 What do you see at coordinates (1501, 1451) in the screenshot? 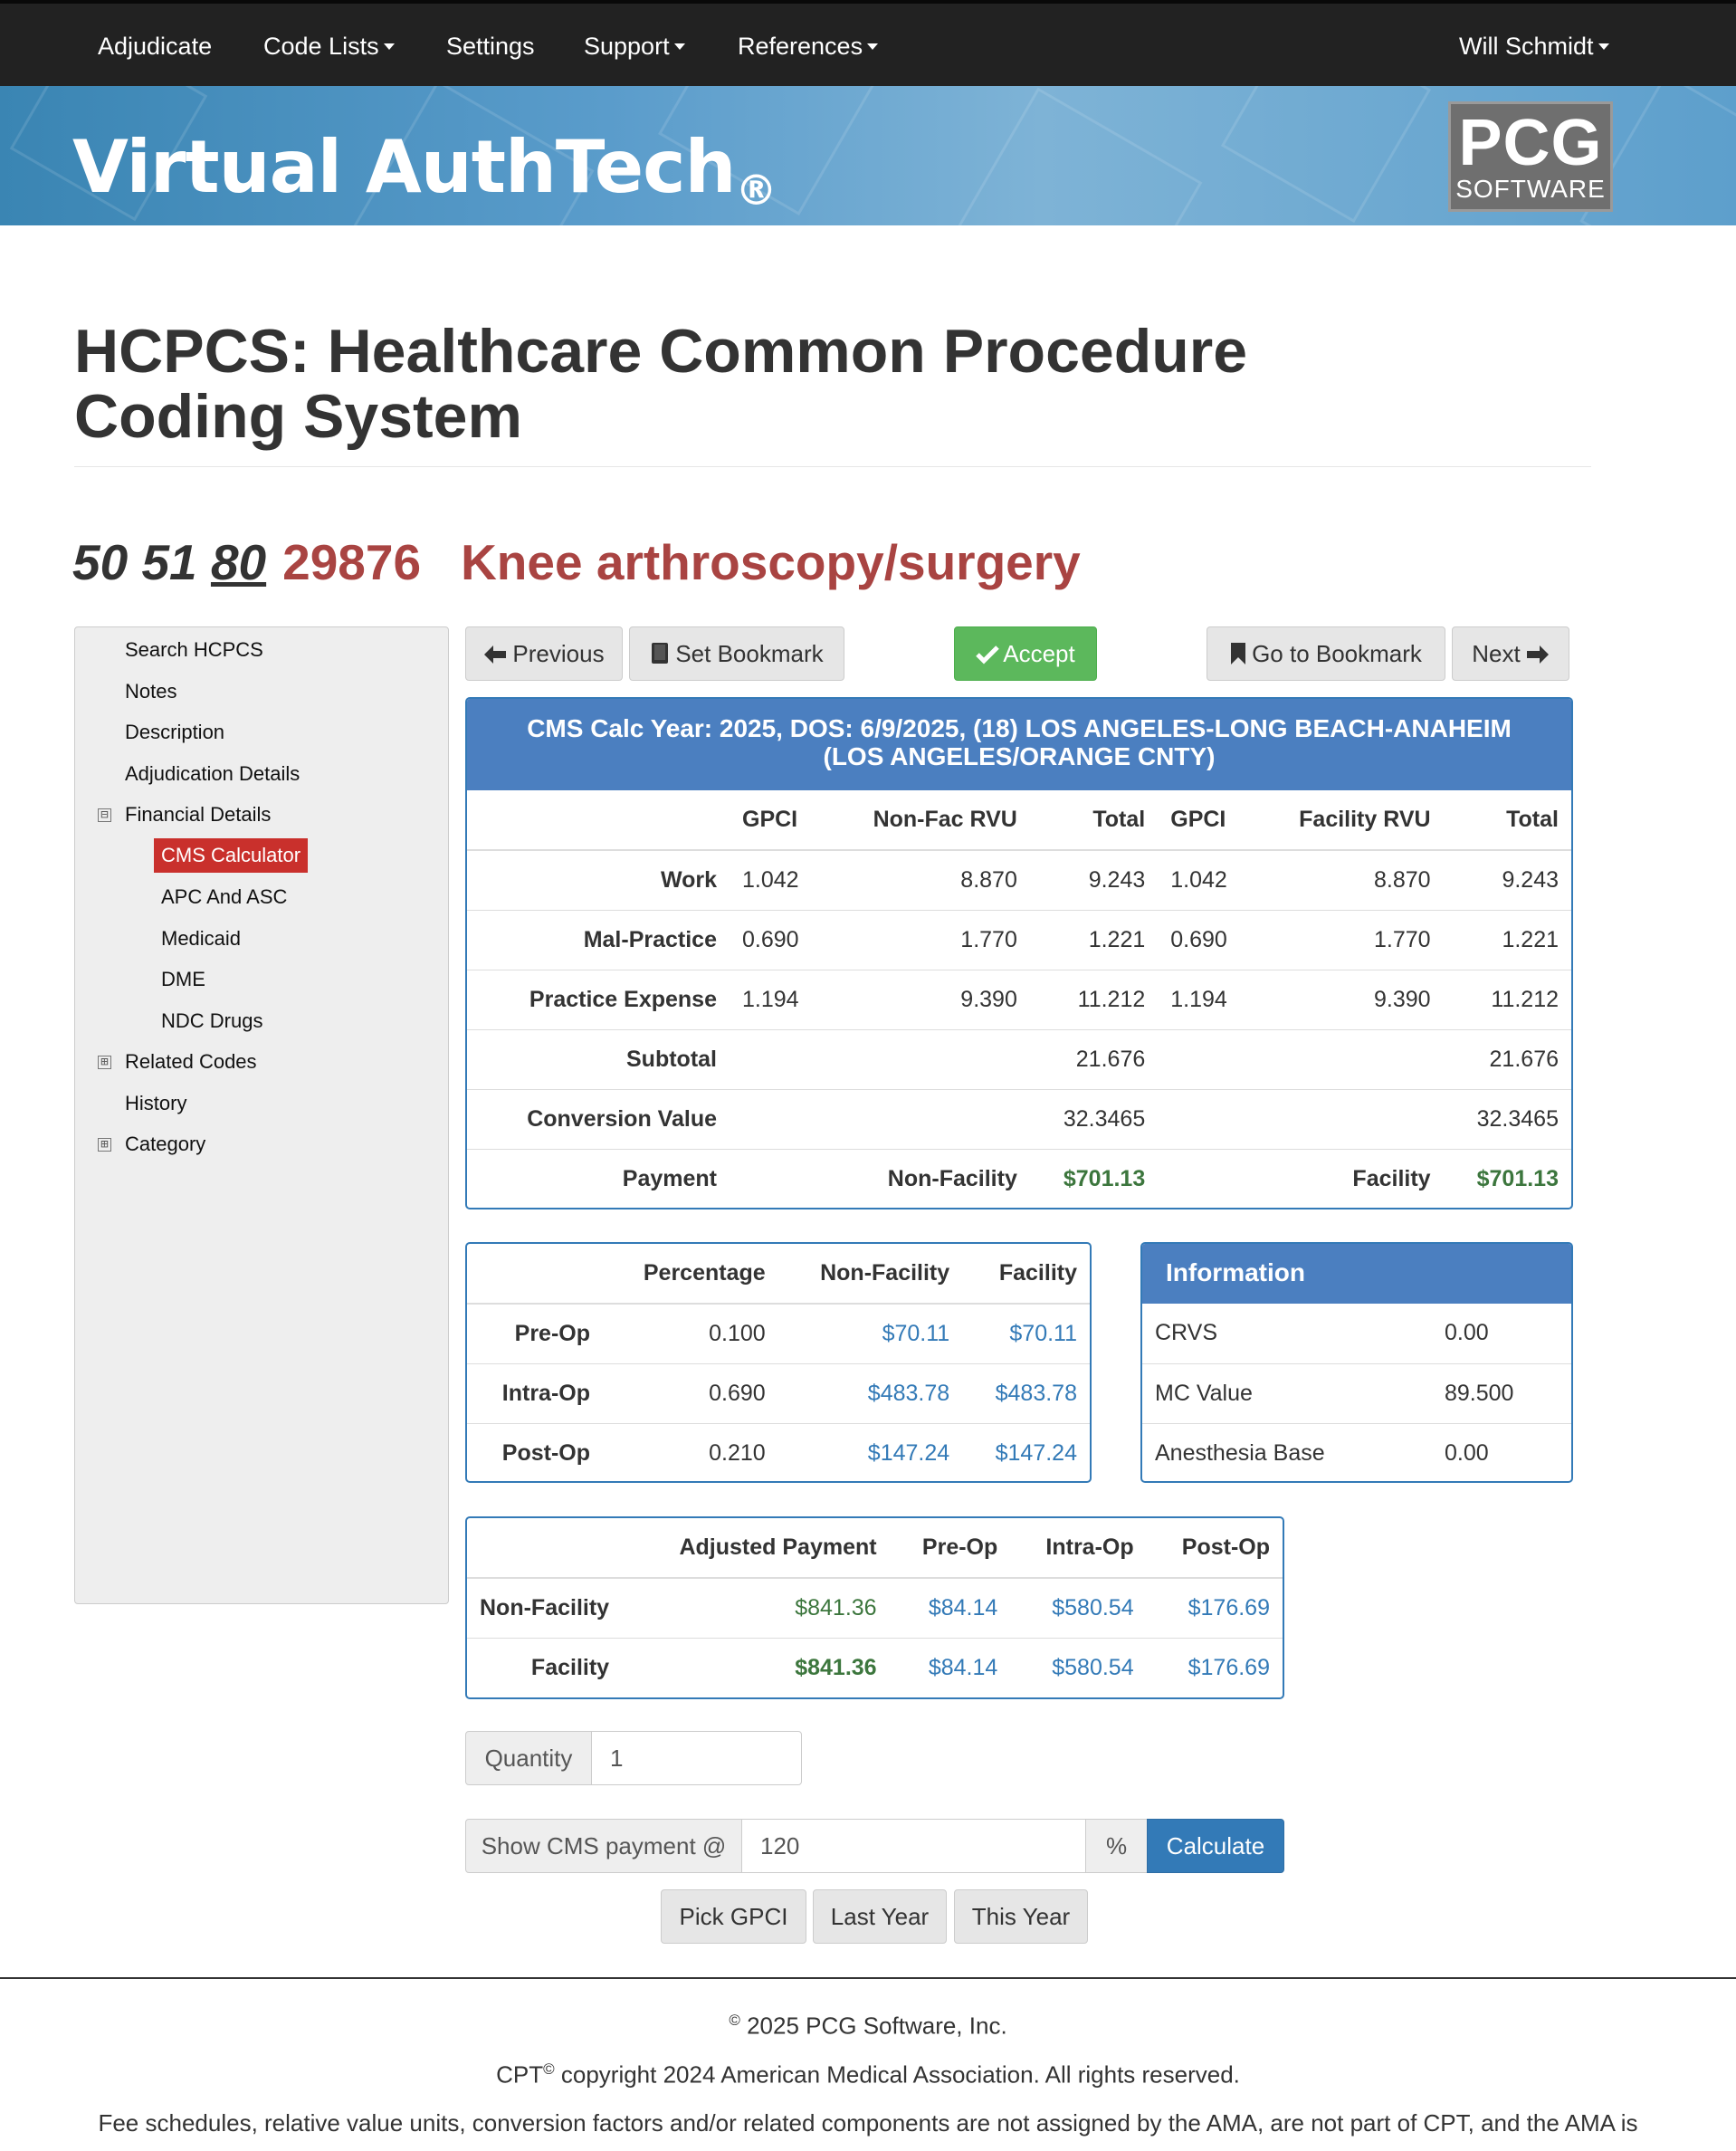
I see `info-value-anesthesia: 0.00` at bounding box center [1501, 1451].